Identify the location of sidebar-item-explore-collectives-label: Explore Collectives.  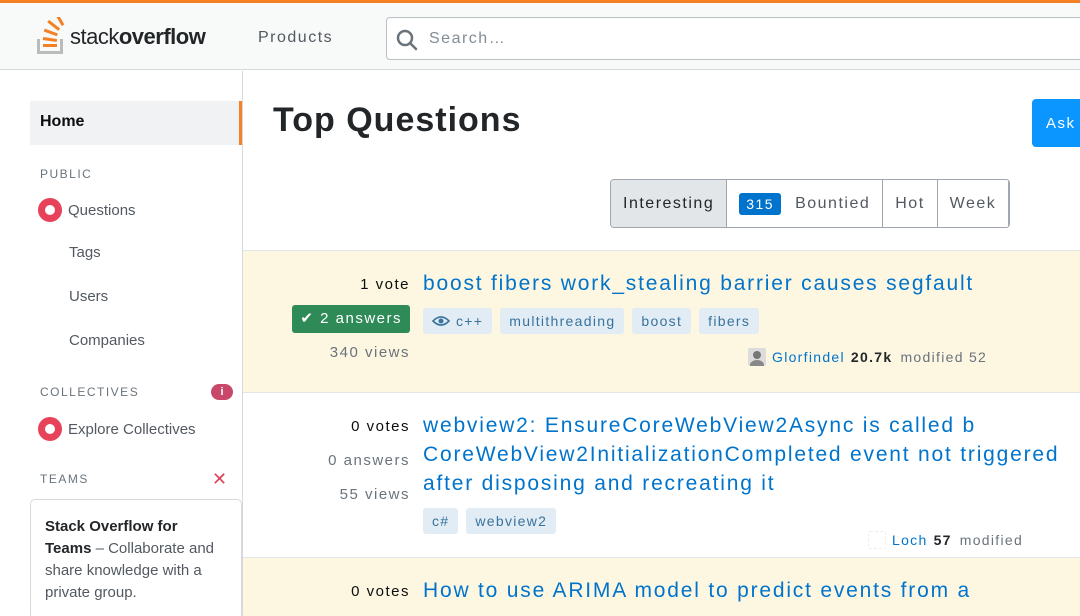
(132, 429).